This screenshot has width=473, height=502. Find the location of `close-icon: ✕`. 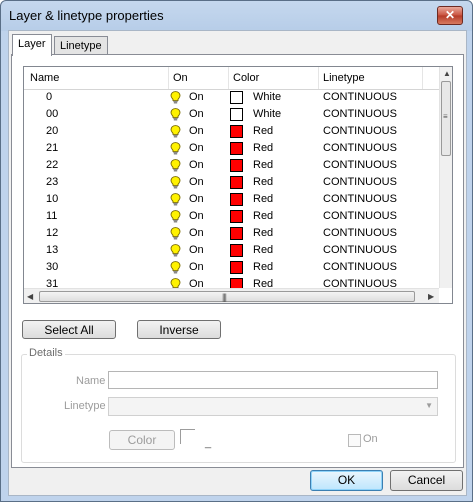

close-icon: ✕ is located at coordinates (450, 15).